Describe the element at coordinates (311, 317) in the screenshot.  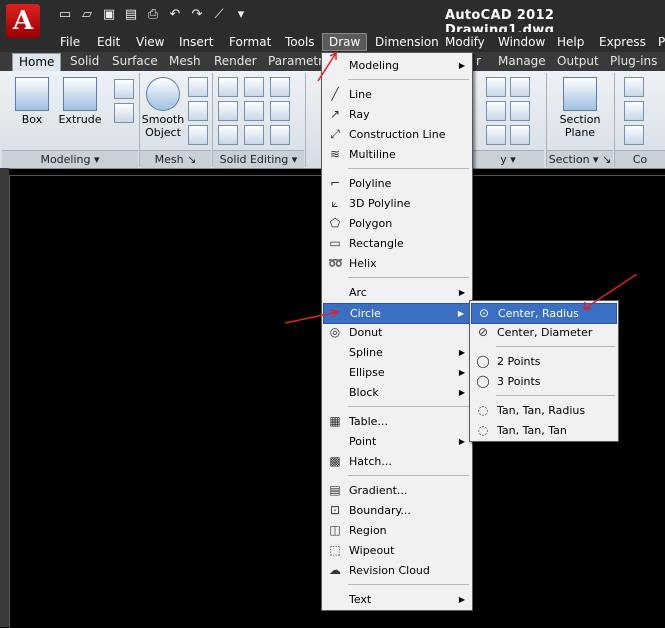
I see `annotation-arrow-circle` at that location.